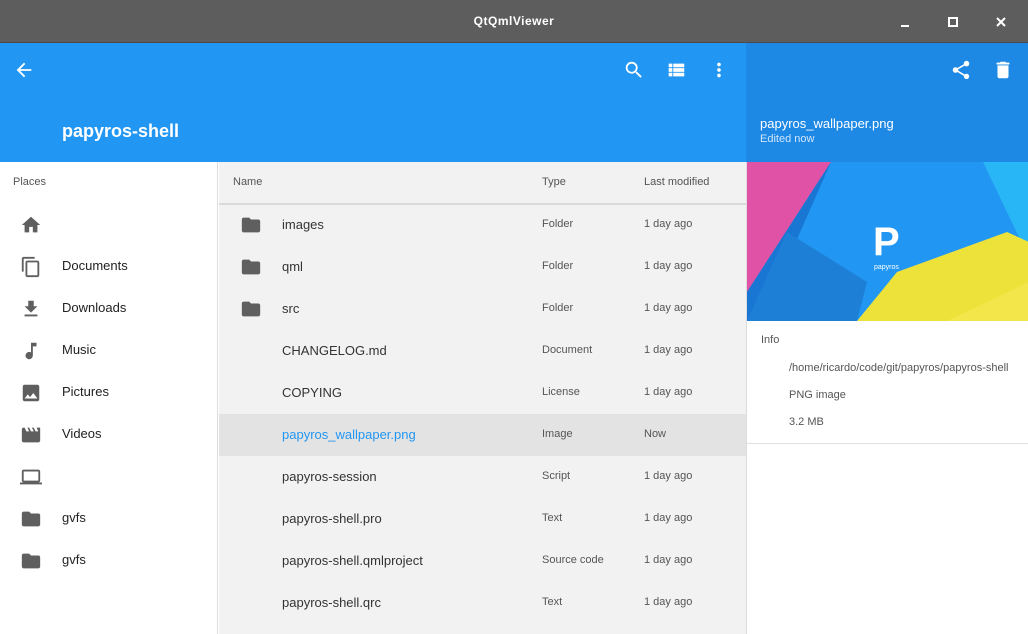  What do you see at coordinates (329, 476) in the screenshot?
I see `file-name: papyros-session` at bounding box center [329, 476].